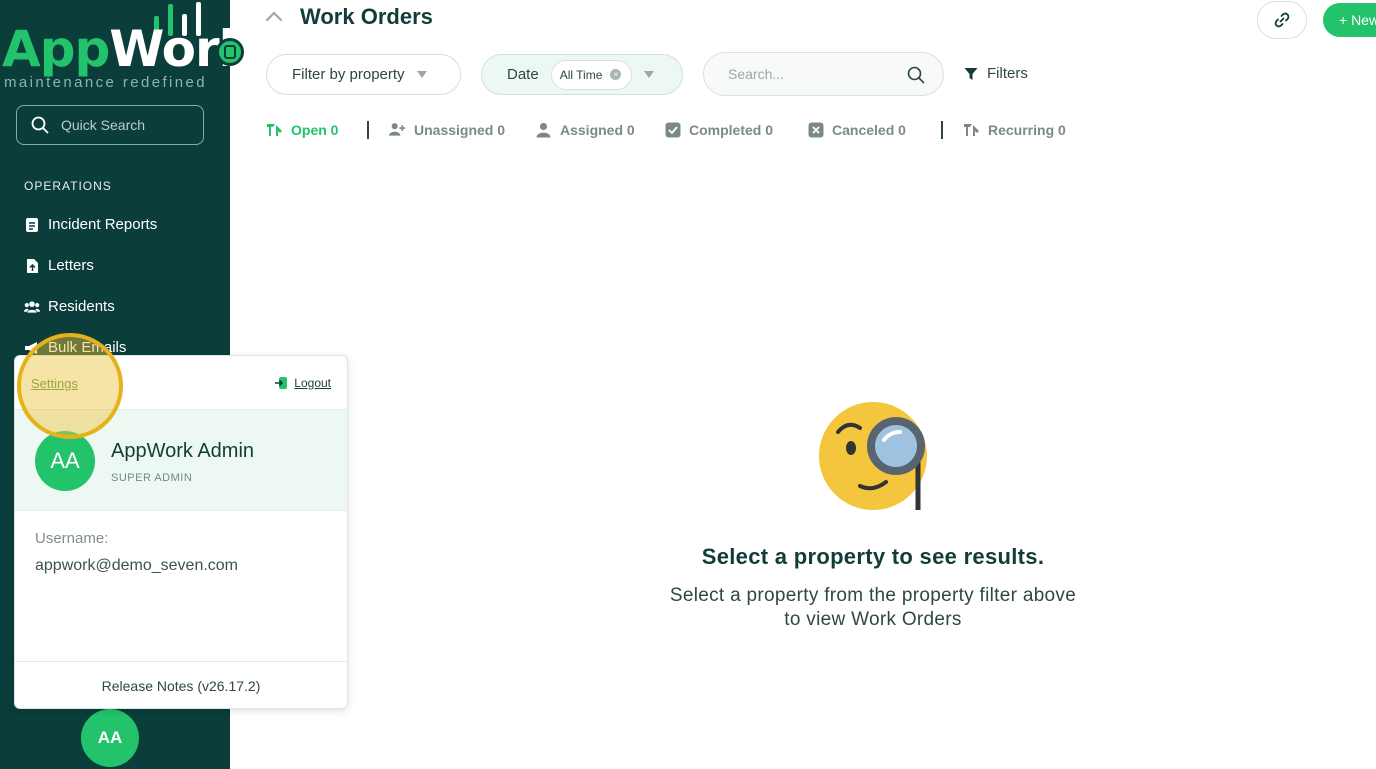  Describe the element at coordinates (183, 451) in the screenshot. I see `user-name: AppWork Admin` at that location.